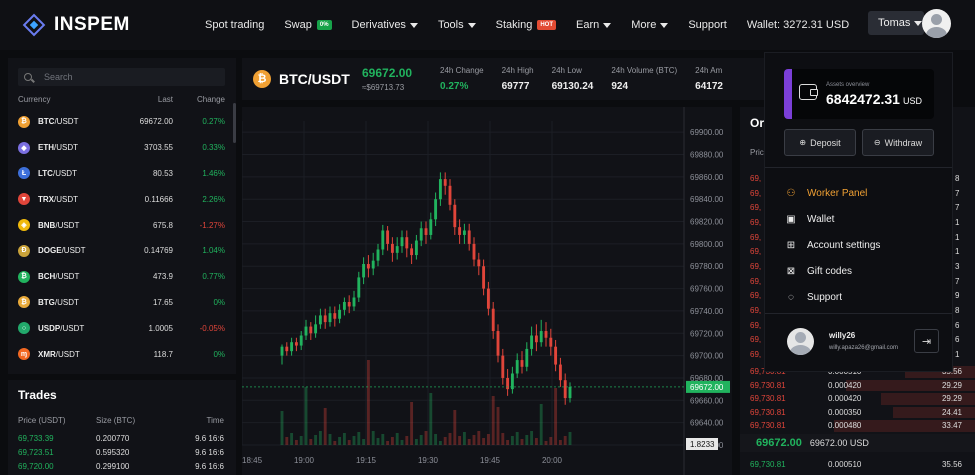  Describe the element at coordinates (121, 122) in the screenshot. I see `market-row-btc: ₿ BTC/USDT 69672.00 0.27%` at that location.